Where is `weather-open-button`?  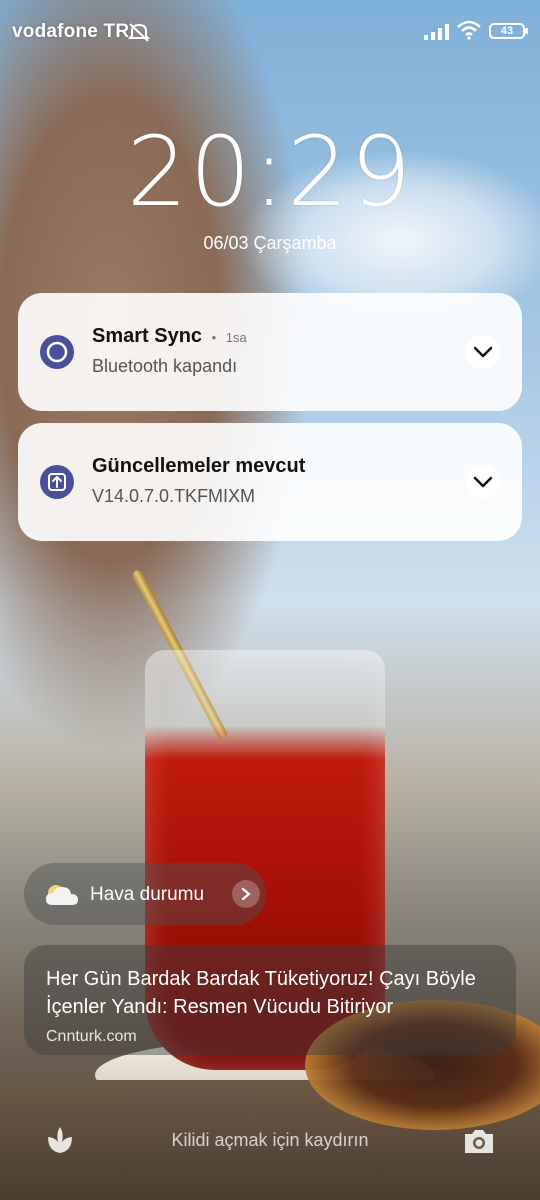
weather-open-button is located at coordinates (246, 894).